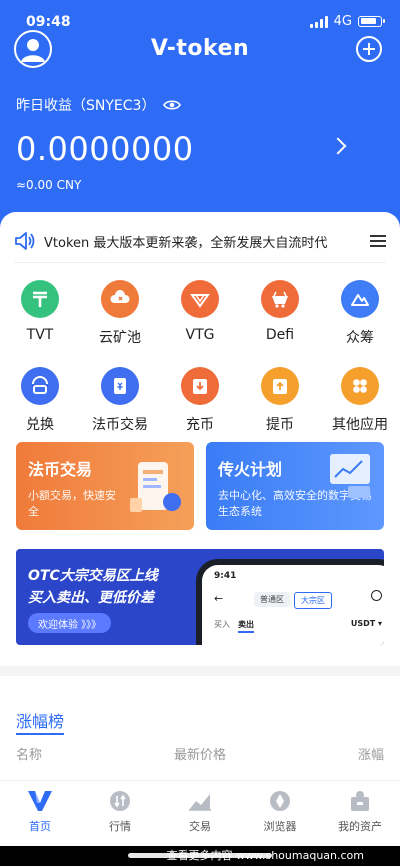  I want to click on grid-label: TVT, so click(40, 335).